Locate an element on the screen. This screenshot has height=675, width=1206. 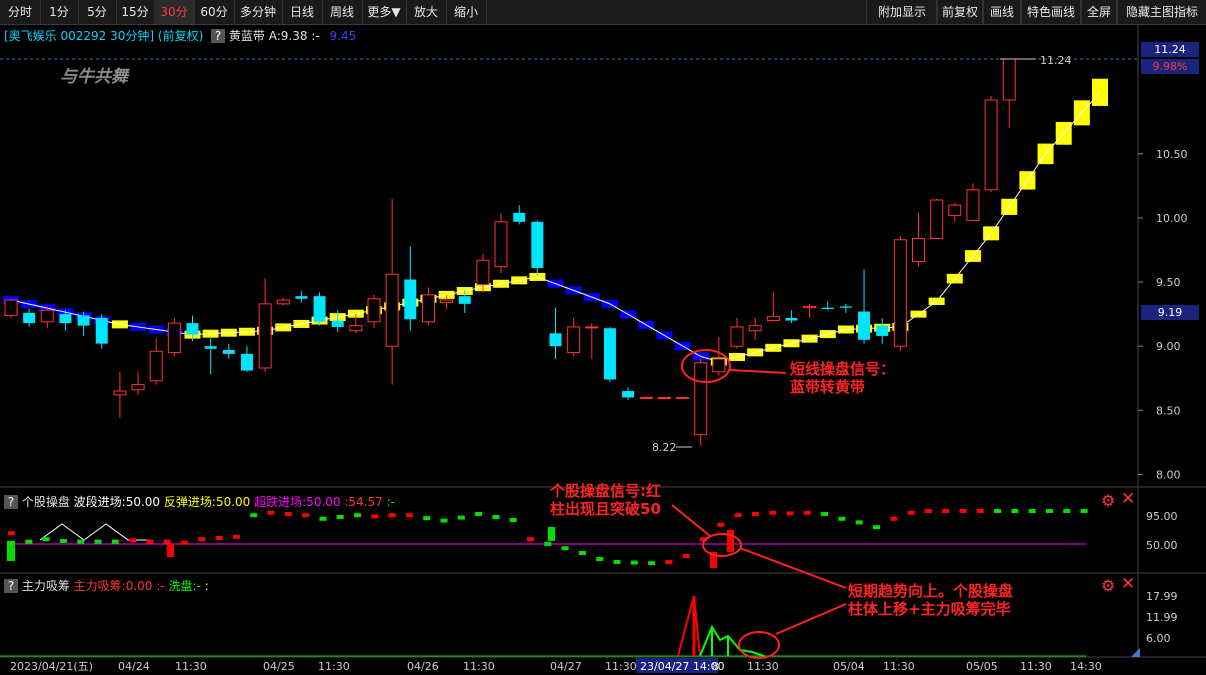
date-label: 05/05 is located at coordinates (982, 666).